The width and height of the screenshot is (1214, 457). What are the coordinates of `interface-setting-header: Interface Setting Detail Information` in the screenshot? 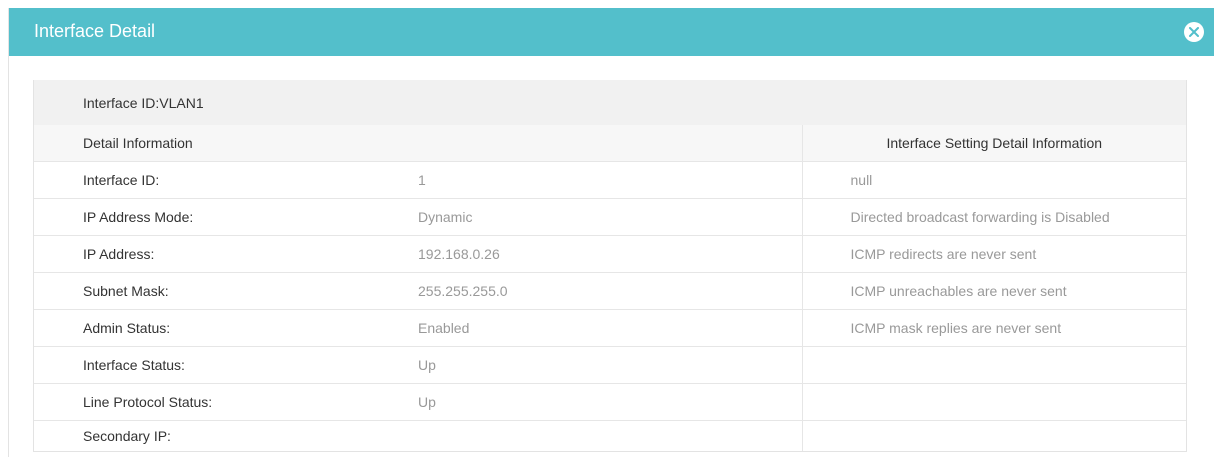 It's located at (993, 143).